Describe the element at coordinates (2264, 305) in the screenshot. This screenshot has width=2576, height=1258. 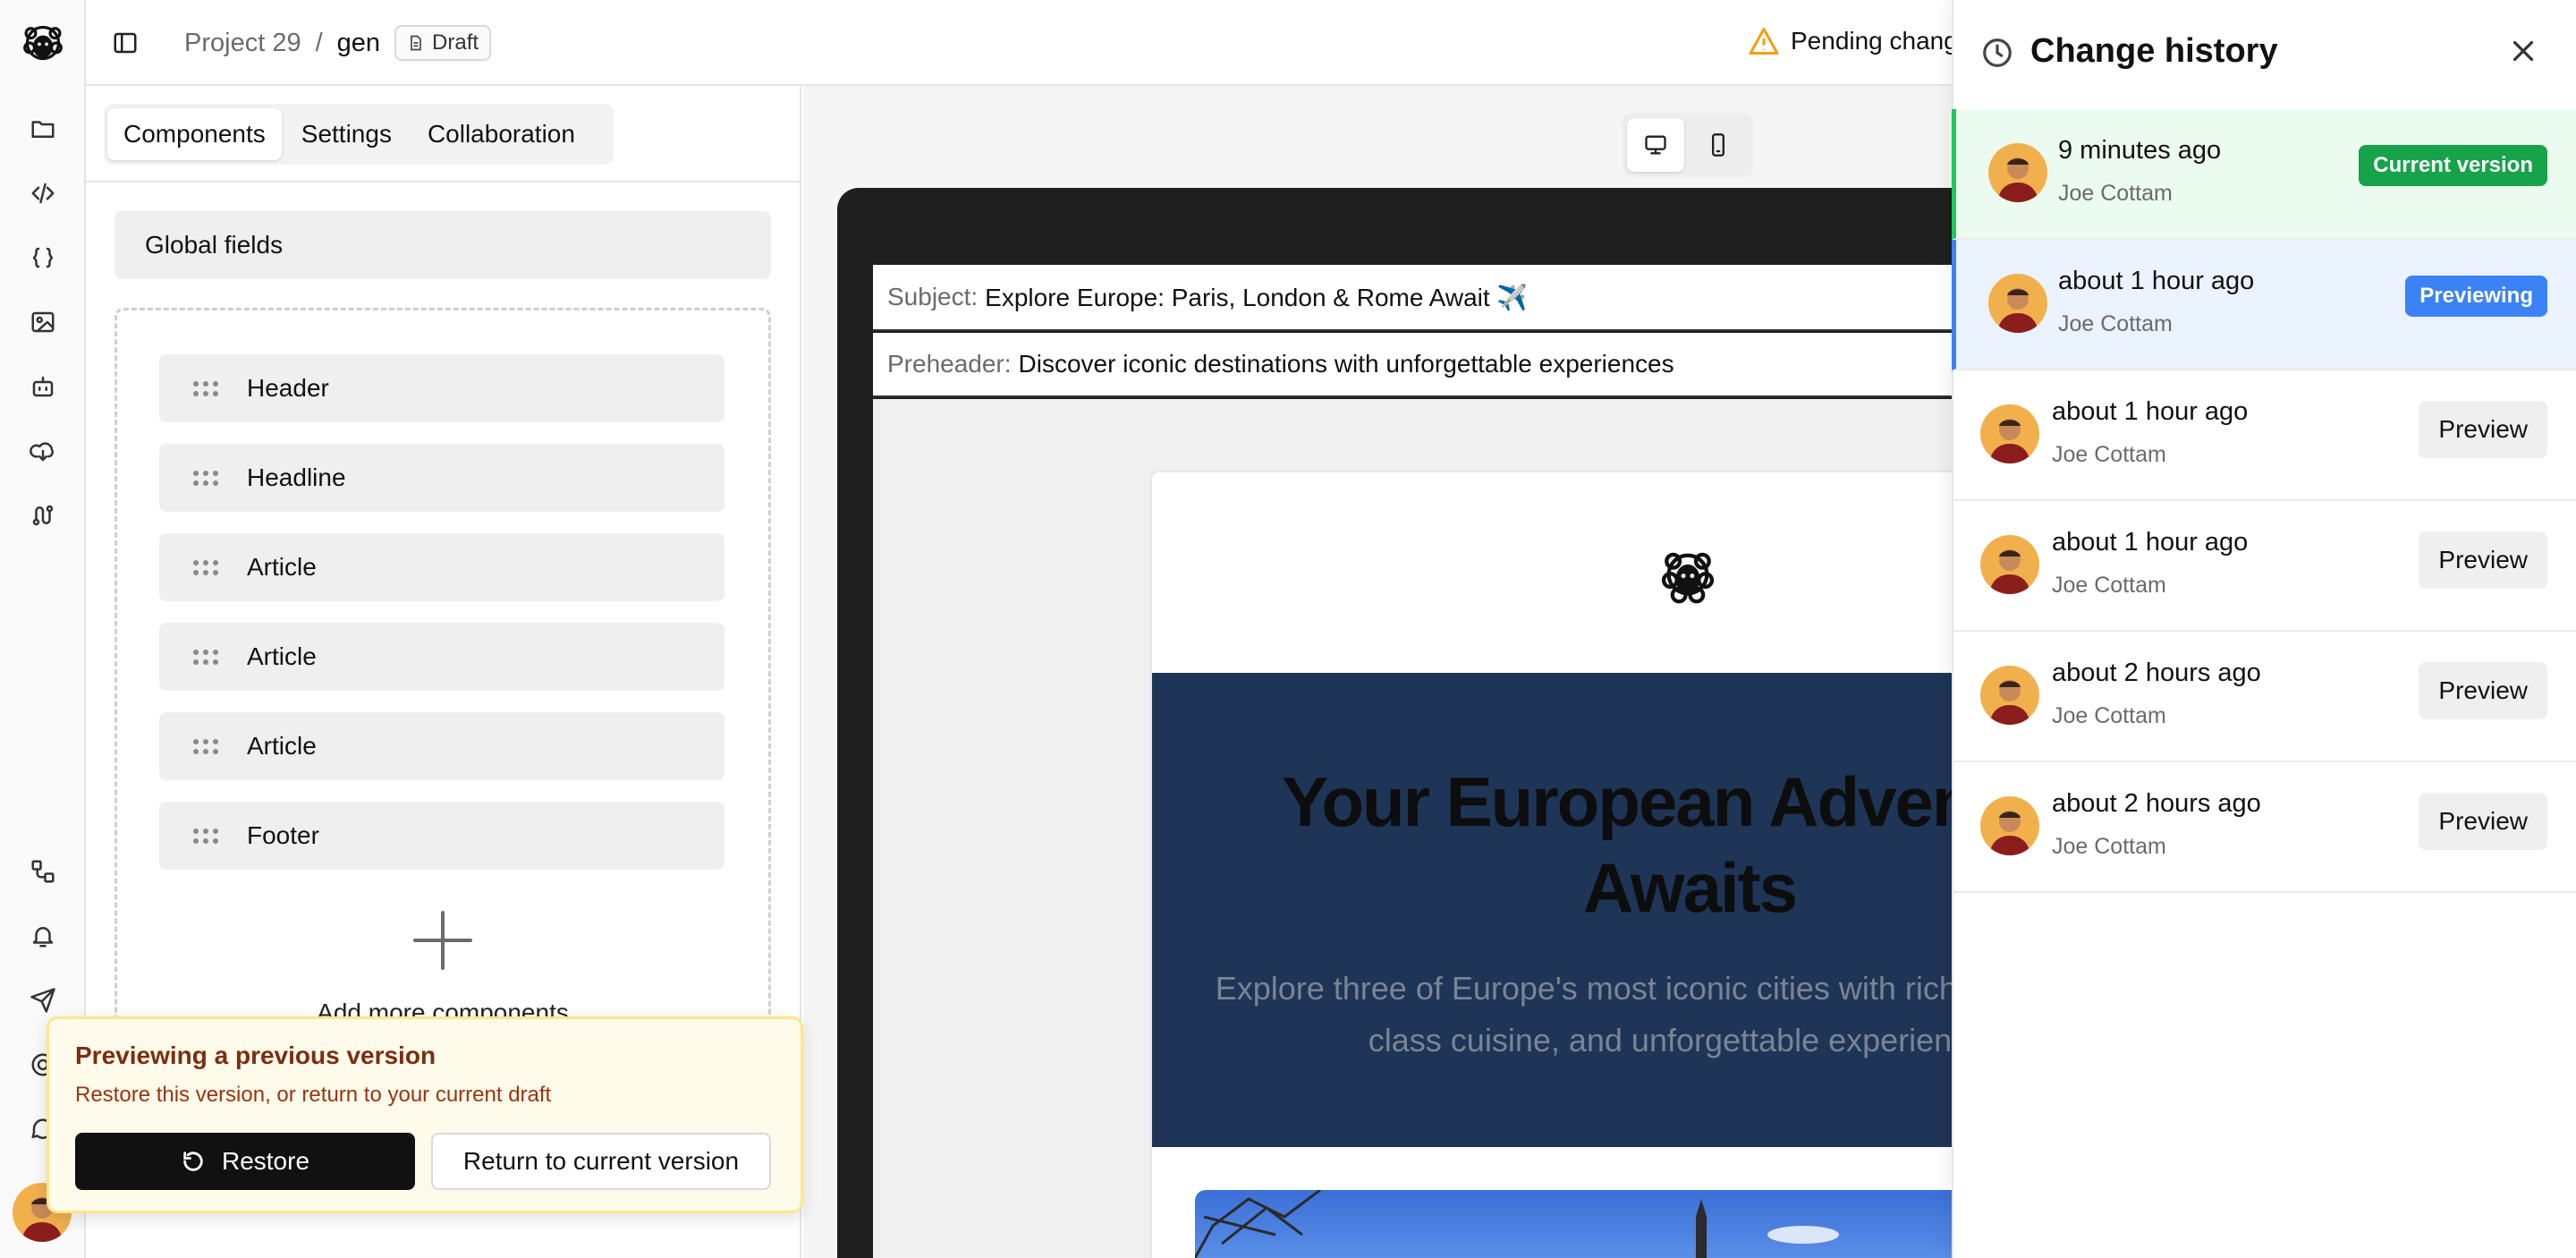
I see `history-entry: about 1 hour ago Joe Cottam Previewing` at that location.